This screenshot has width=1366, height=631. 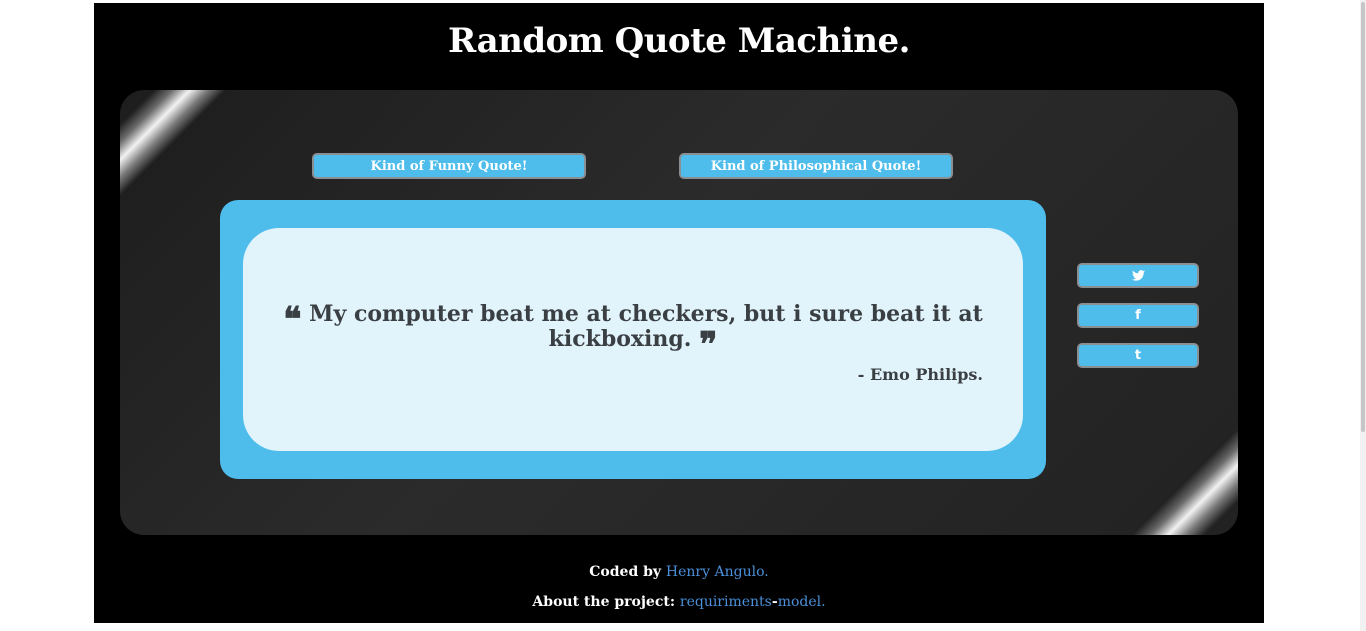 What do you see at coordinates (603, 602) in the screenshot?
I see `about-label: About the project:` at bounding box center [603, 602].